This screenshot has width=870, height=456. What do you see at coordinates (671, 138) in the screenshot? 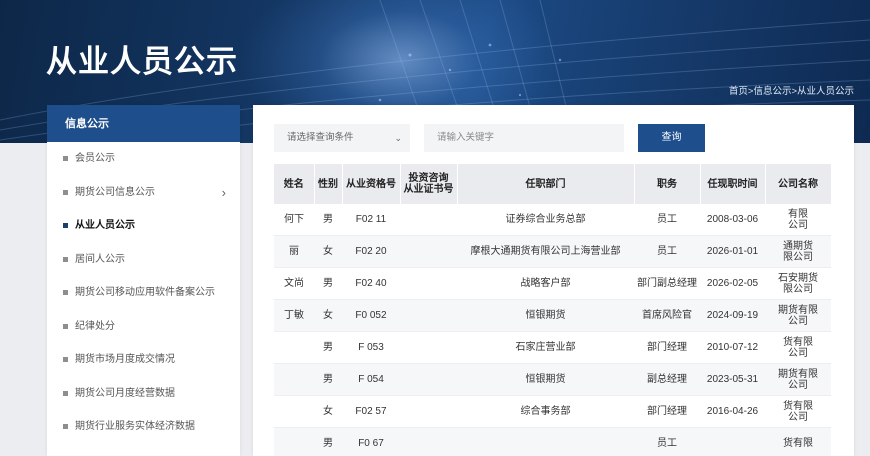
I see `search-button: 查询` at bounding box center [671, 138].